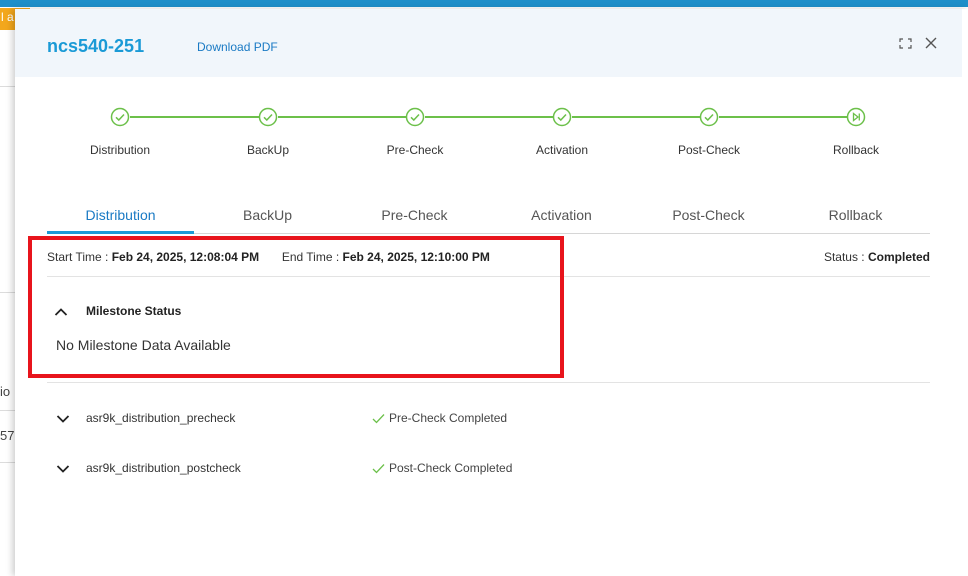  I want to click on start-time-value: Feb 24, 2025, 12:08:04 PM, so click(185, 257).